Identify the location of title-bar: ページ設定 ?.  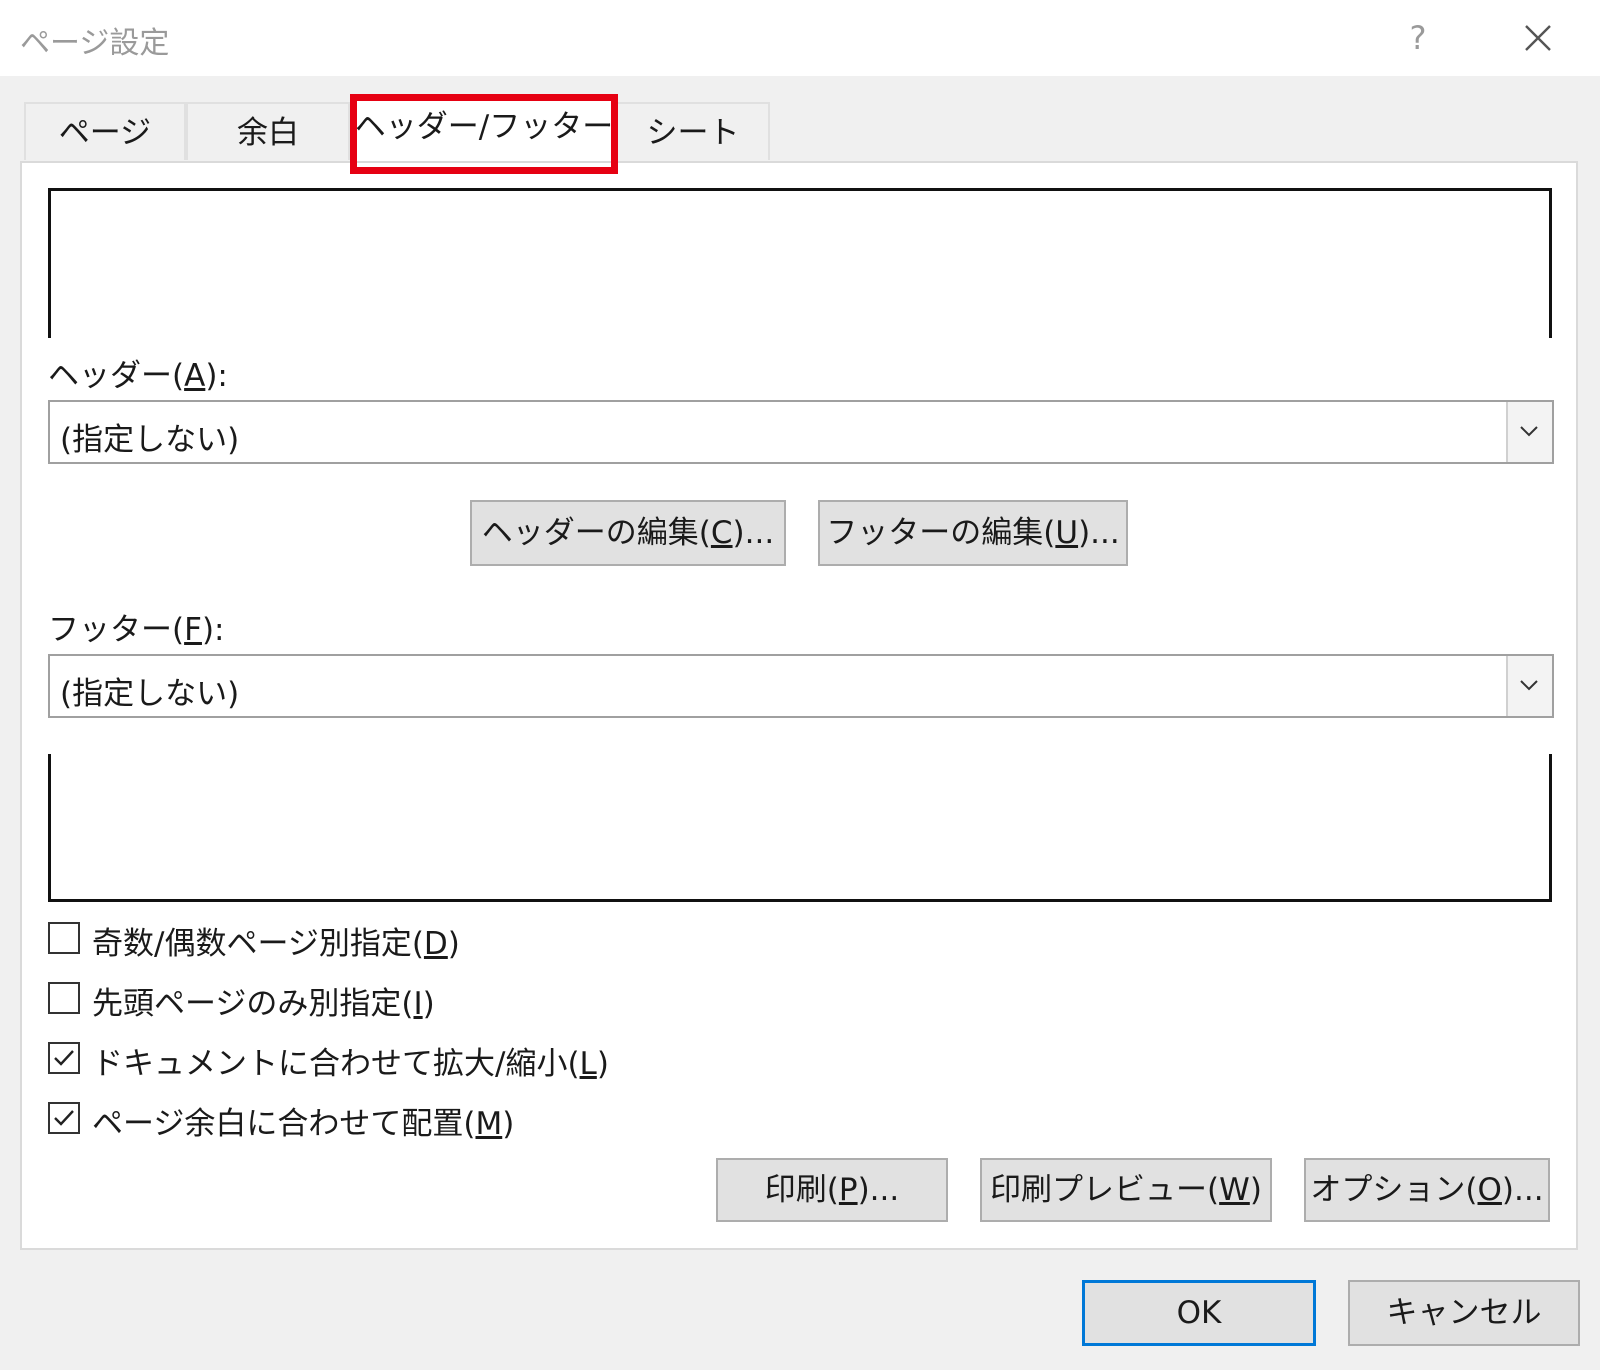
(800, 38).